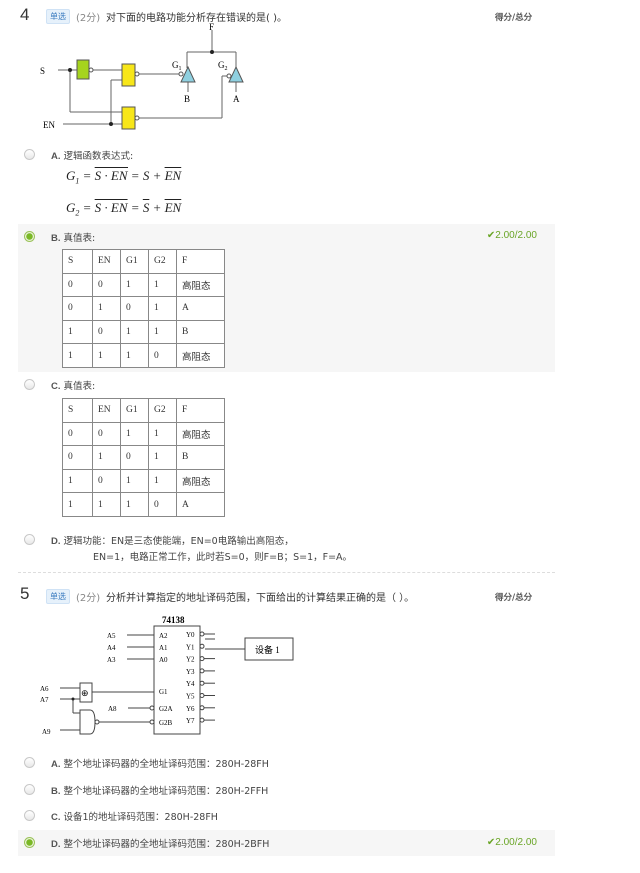  Describe the element at coordinates (143, 332) in the screenshot. I see `table-row: 1011B` at that location.